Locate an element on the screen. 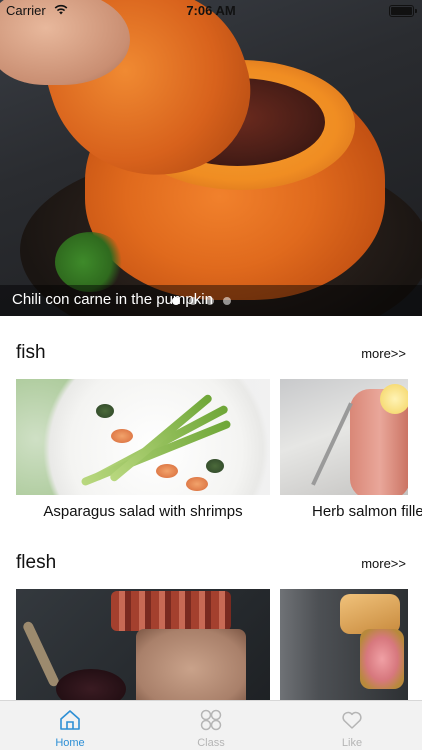 This screenshot has height=750, width=422. spoon is located at coordinates (41, 654).